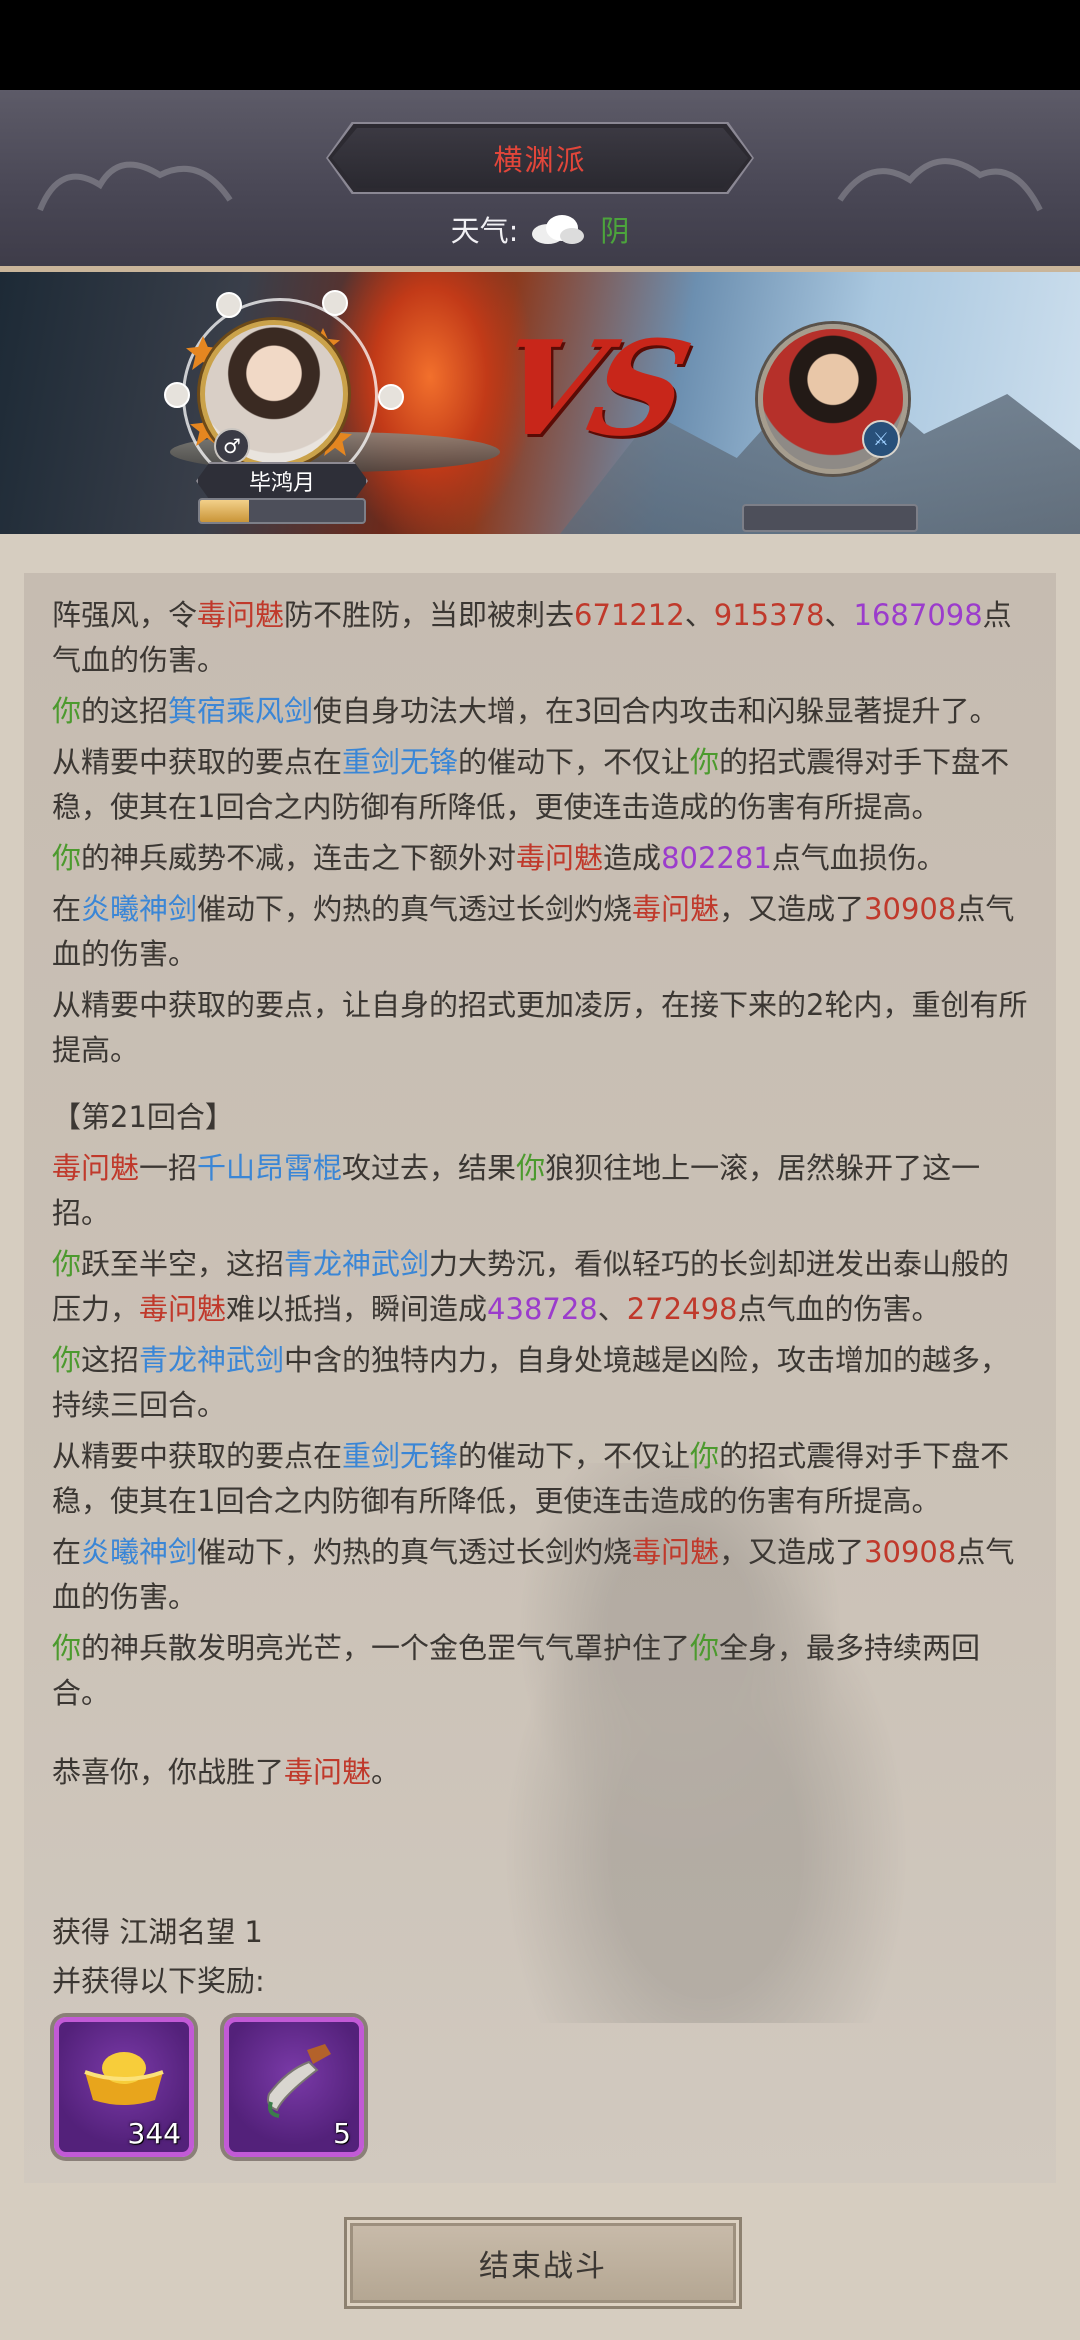 The height and width of the screenshot is (2340, 1080). I want to click on log-text-segment: 这招, so click(110, 1360).